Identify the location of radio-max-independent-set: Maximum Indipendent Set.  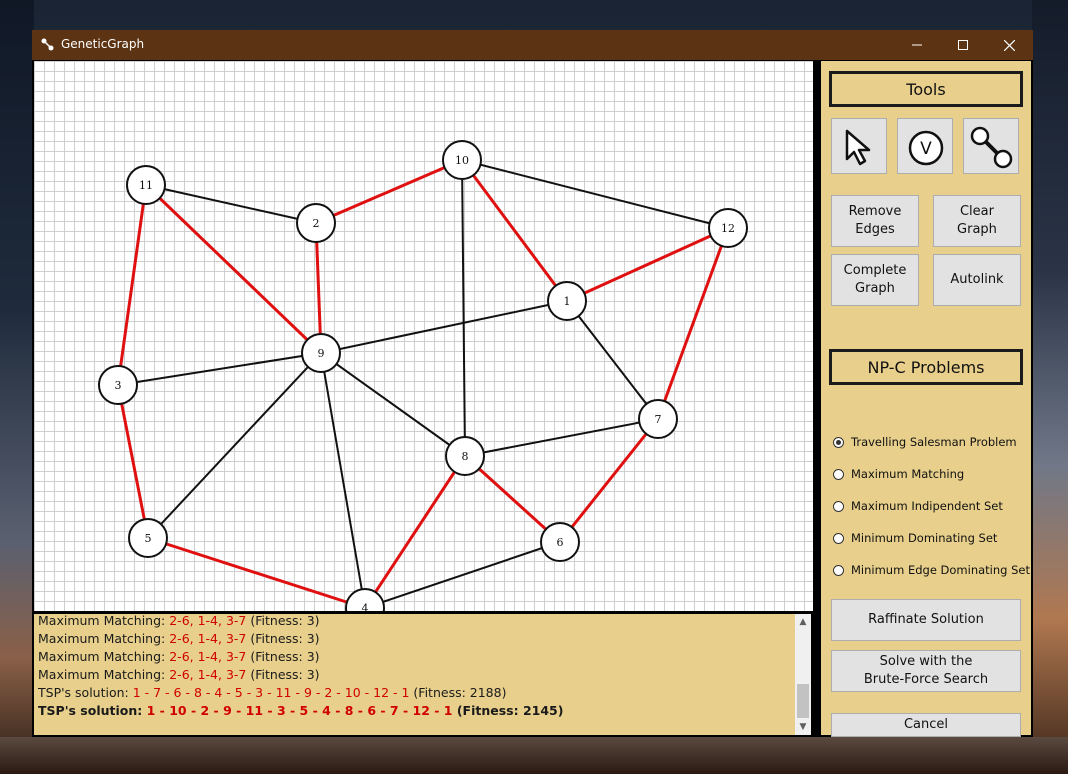
(918, 506).